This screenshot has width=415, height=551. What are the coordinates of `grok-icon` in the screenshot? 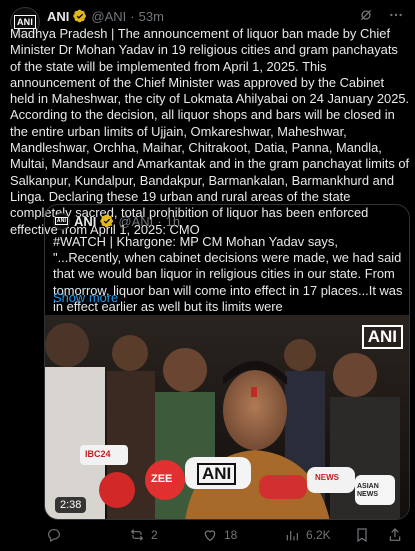 It's located at (366, 15).